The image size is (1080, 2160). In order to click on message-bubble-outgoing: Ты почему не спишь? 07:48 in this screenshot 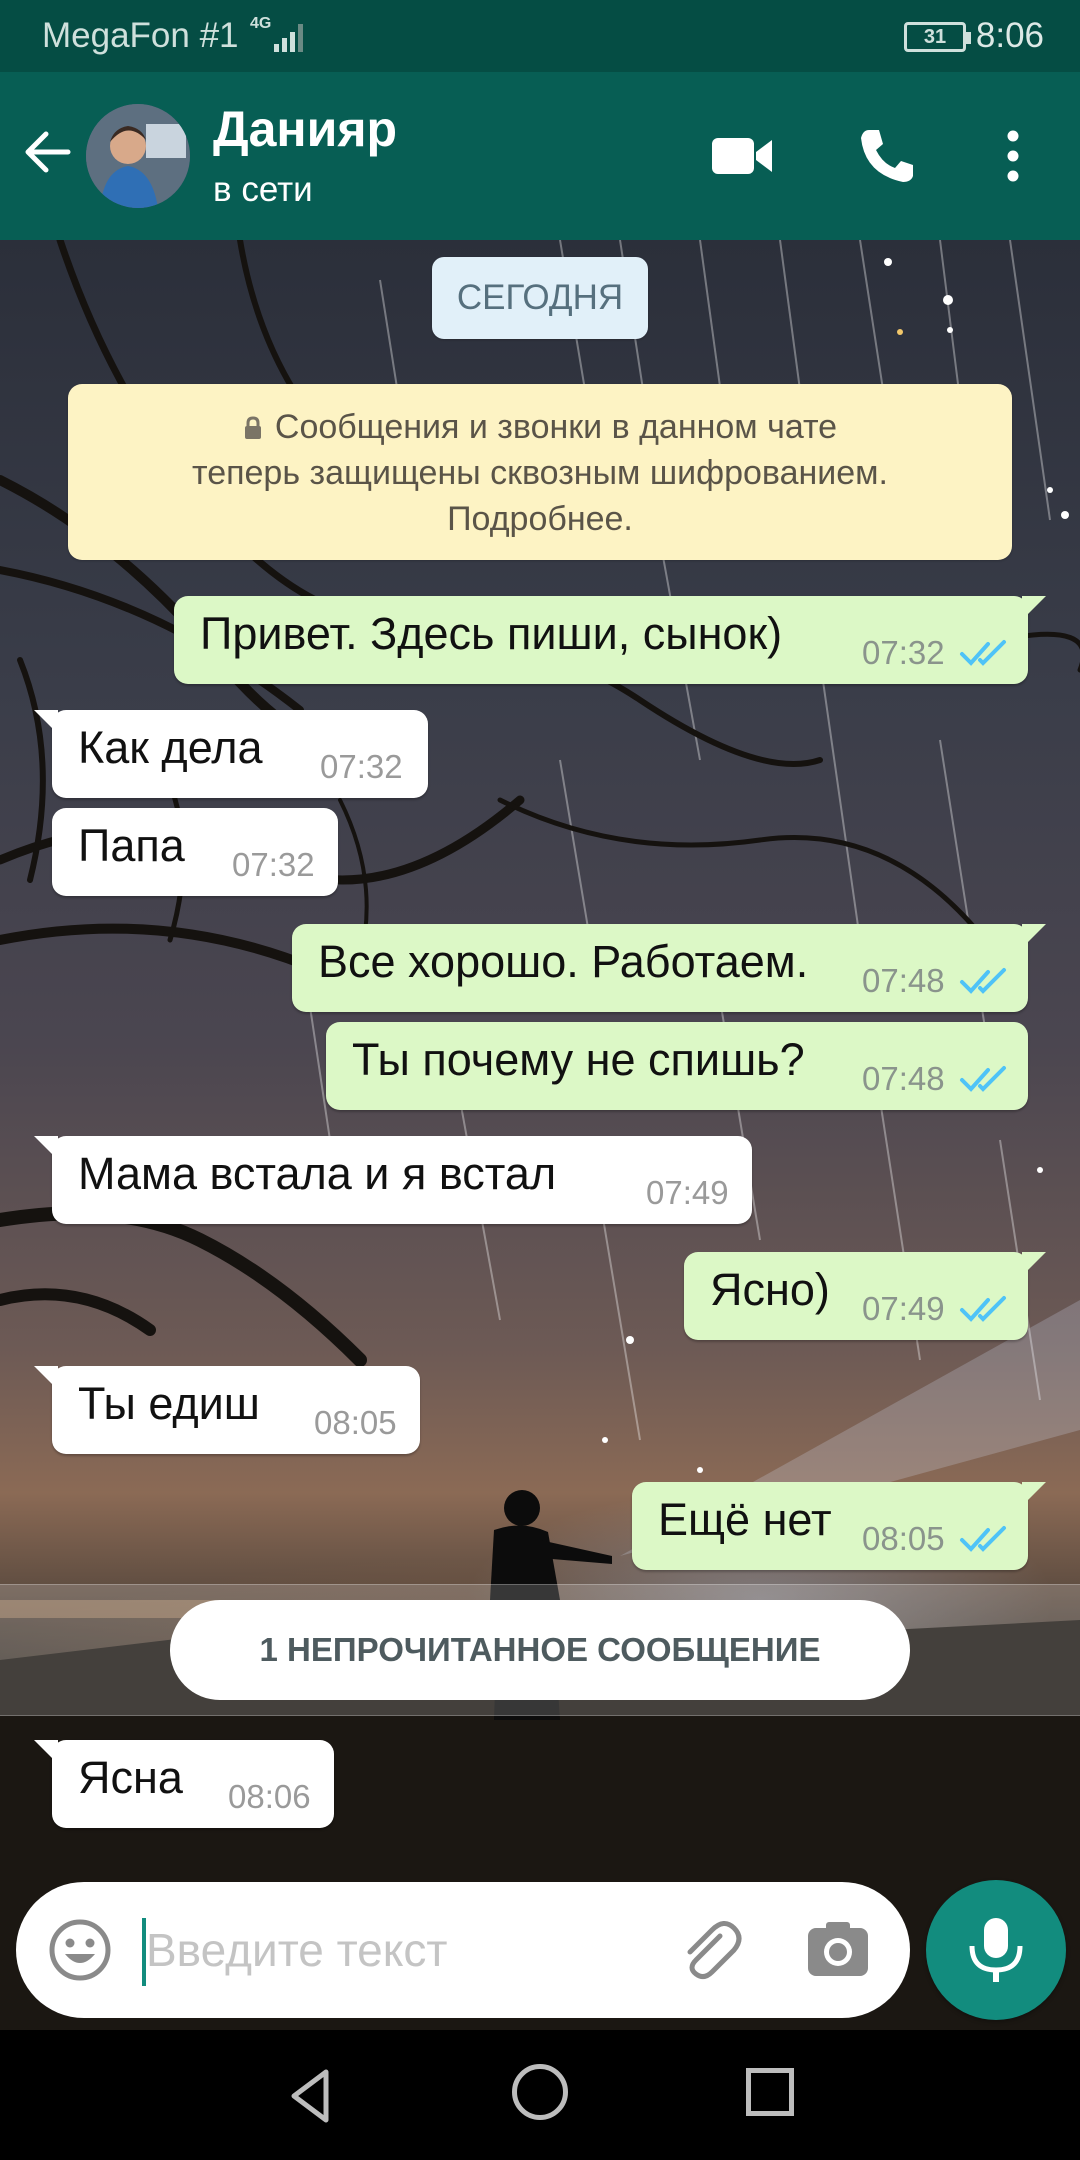, I will do `click(677, 1066)`.